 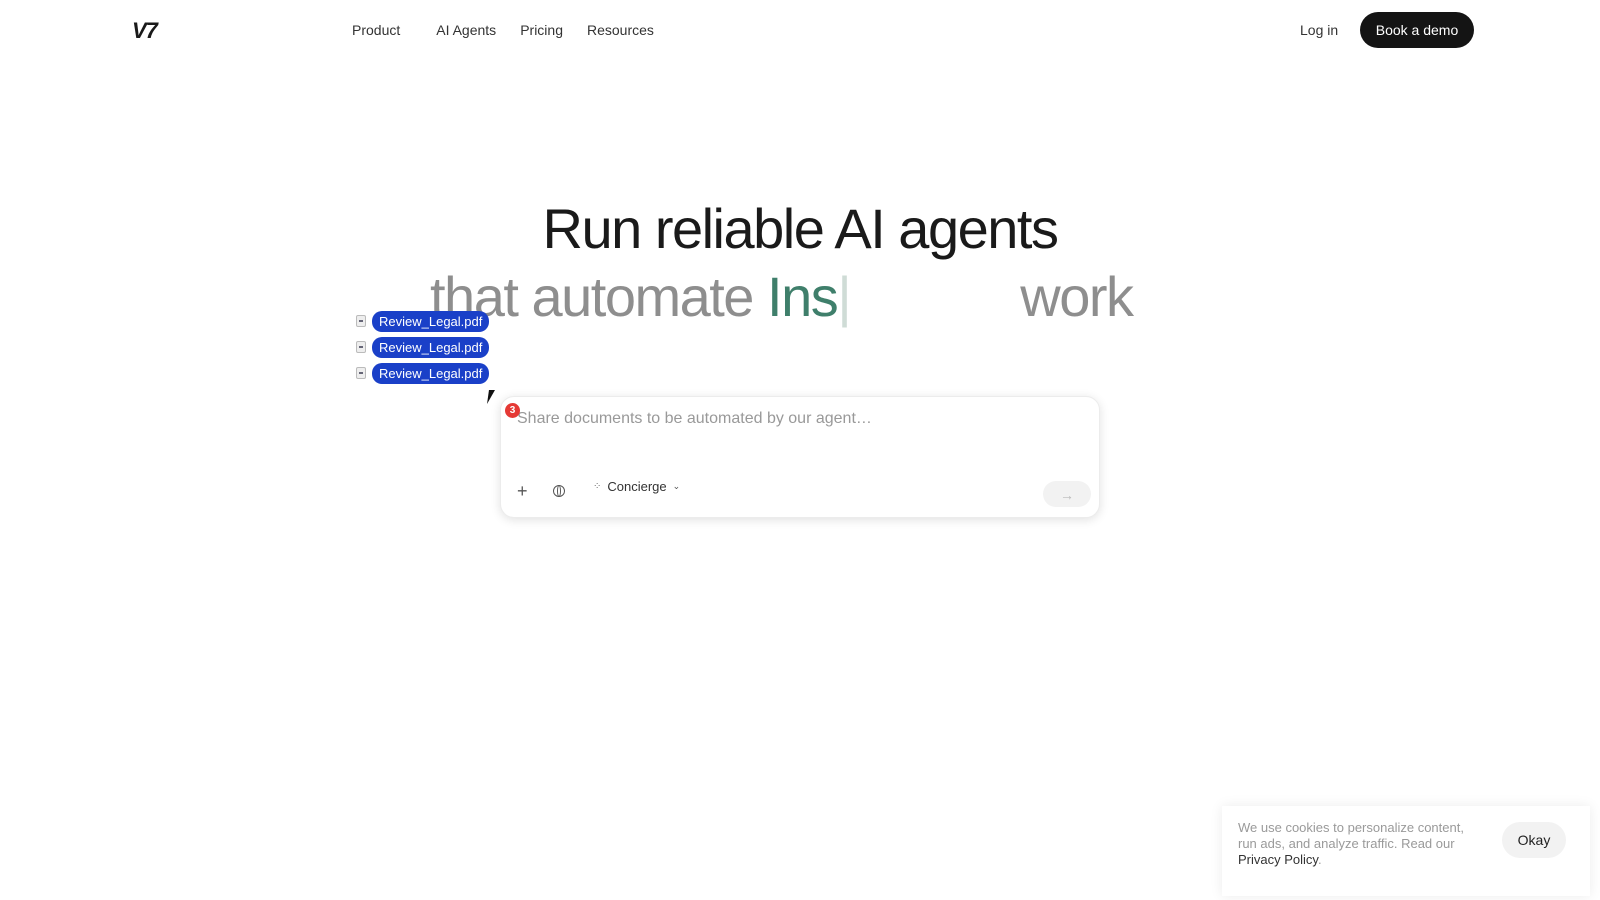 I want to click on hero-title: Run reliable AI agents, so click(x=800, y=228).